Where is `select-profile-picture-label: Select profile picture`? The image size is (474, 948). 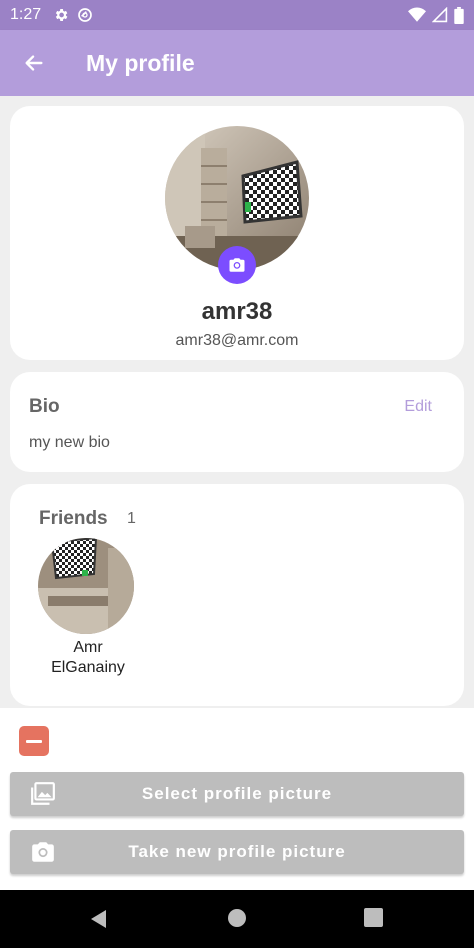
select-profile-picture-label: Select profile picture is located at coordinates (237, 793).